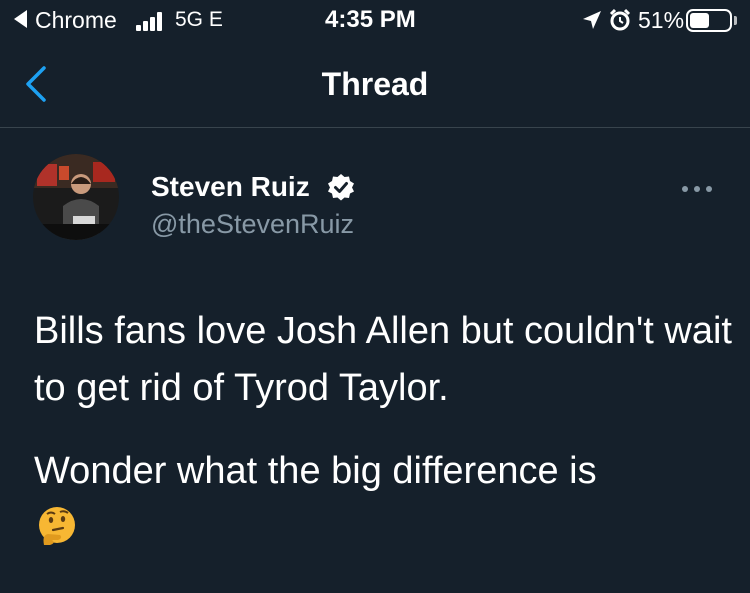 Image resolution: width=750 pixels, height=593 pixels. What do you see at coordinates (20, 19) in the screenshot?
I see `back-to-app-icon` at bounding box center [20, 19].